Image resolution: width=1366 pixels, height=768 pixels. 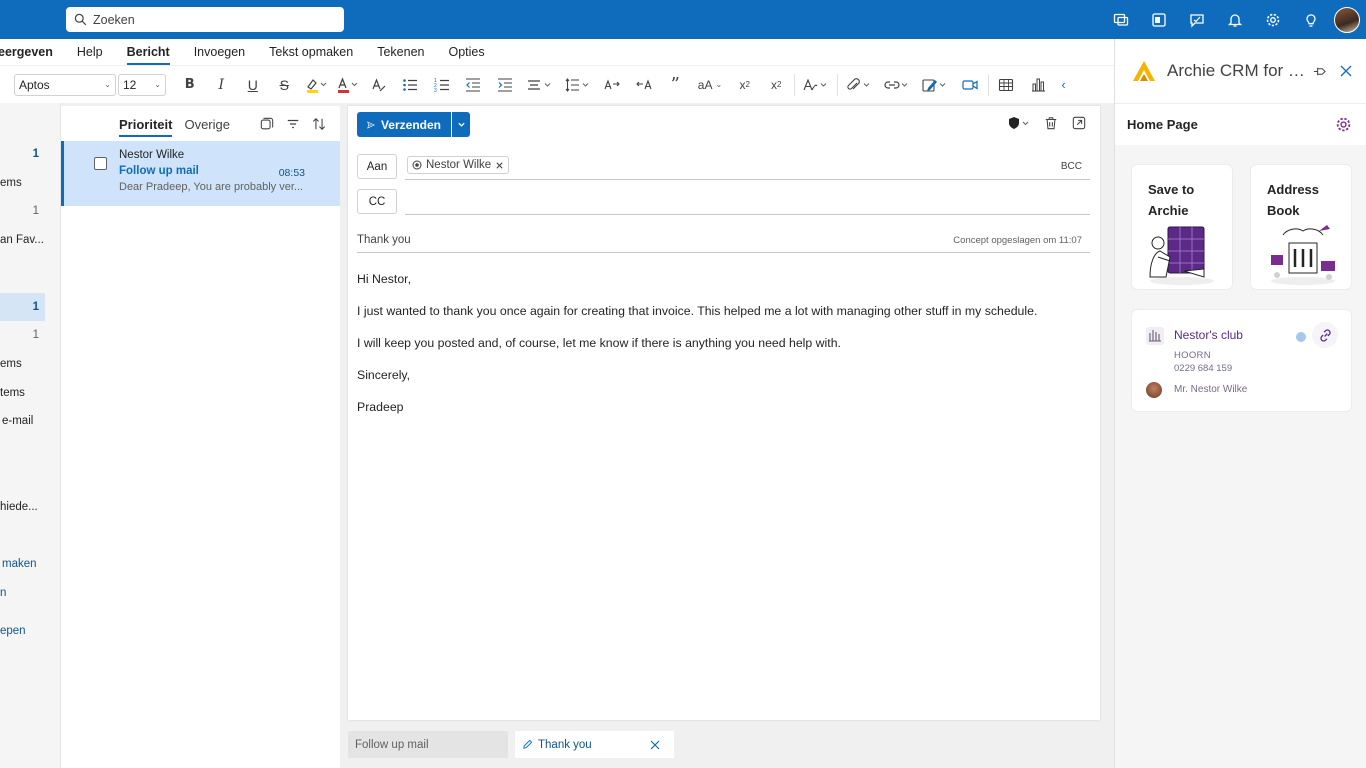 What do you see at coordinates (152, 155) in the screenshot?
I see `message-sender: Nestor Wilke` at bounding box center [152, 155].